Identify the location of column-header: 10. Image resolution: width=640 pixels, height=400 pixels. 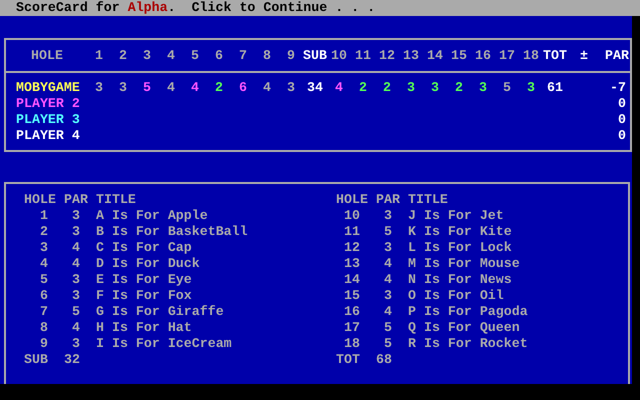
(339, 56).